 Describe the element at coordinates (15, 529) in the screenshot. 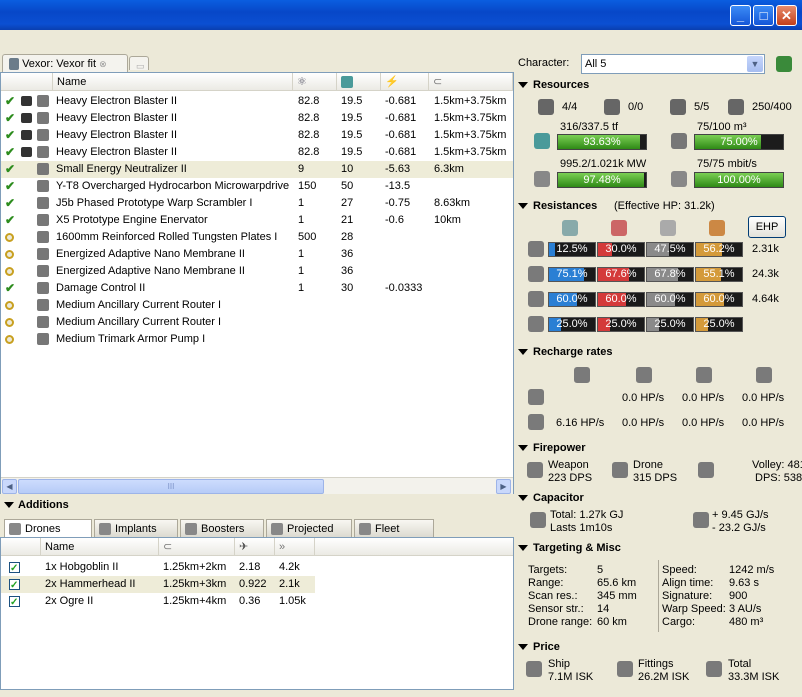

I see `drones-icon` at that location.